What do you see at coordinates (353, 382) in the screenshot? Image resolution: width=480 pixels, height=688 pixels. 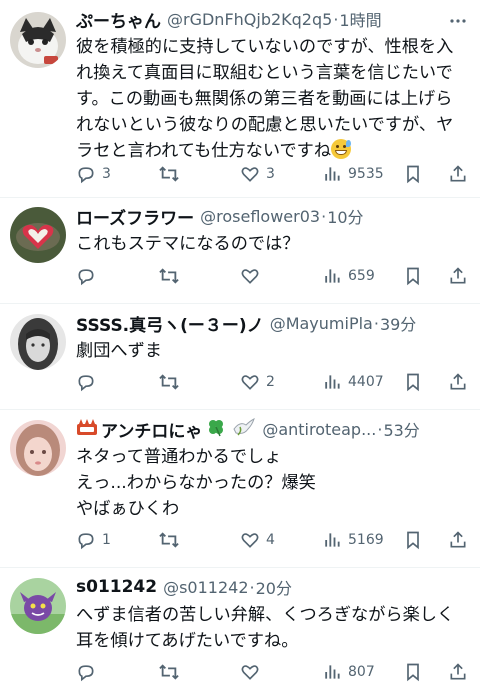 I see `views-button: 4407` at bounding box center [353, 382].